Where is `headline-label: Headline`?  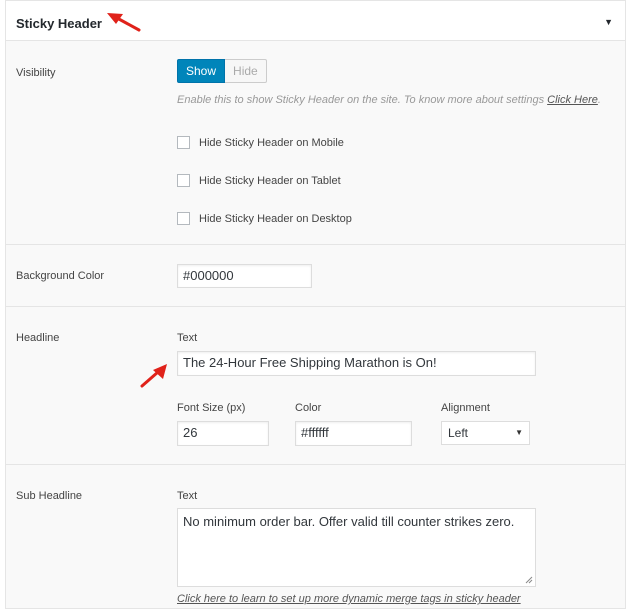
headline-label: Headline is located at coordinates (38, 338).